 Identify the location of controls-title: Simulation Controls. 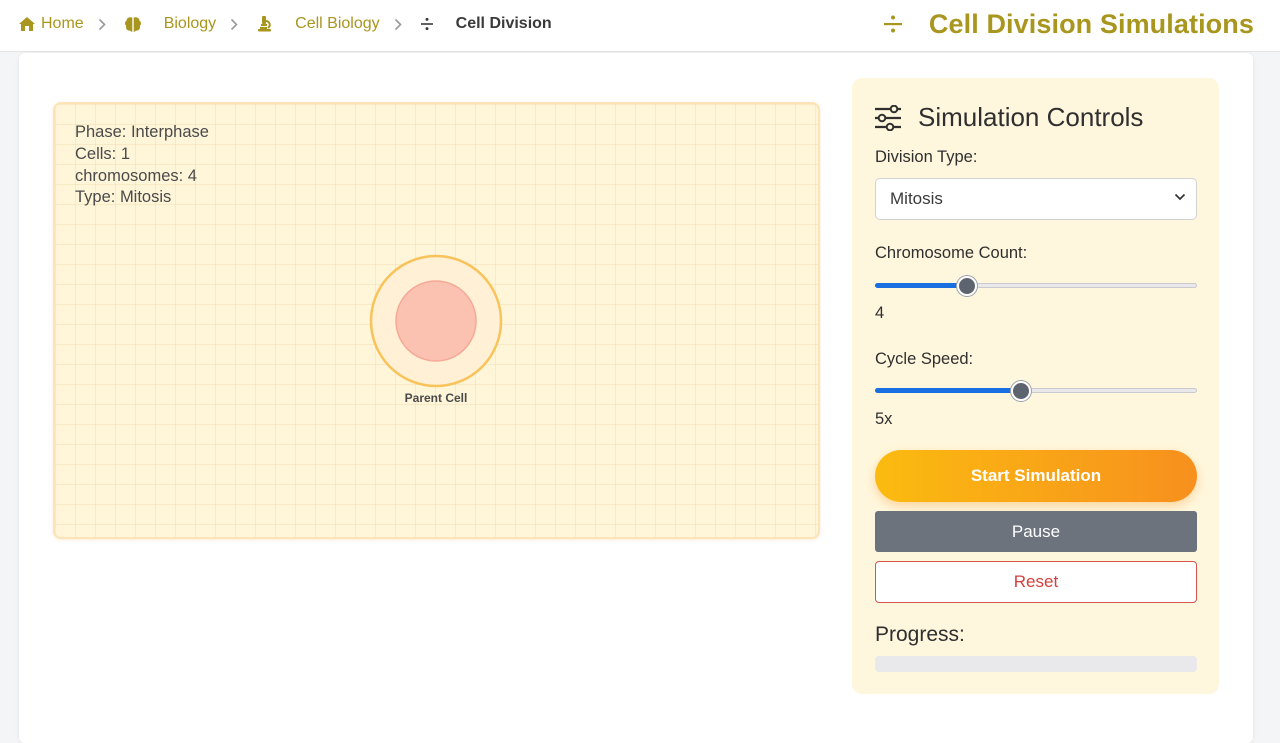
(1008, 117).